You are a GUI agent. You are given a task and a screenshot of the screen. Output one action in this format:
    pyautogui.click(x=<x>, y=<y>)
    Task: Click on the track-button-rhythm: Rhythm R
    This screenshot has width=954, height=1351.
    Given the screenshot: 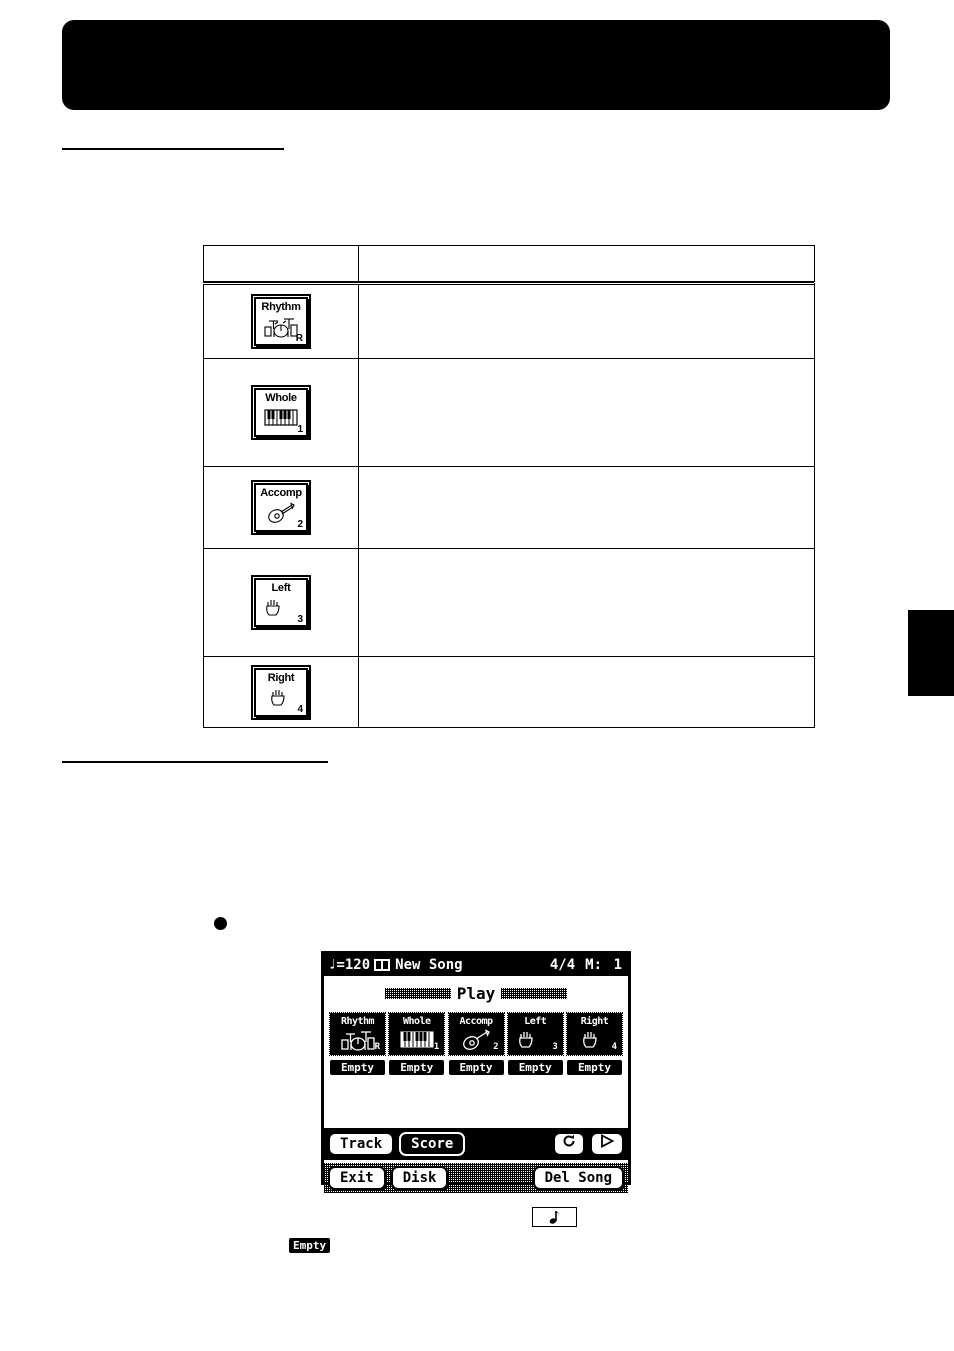 What is the action you would take?
    pyautogui.click(x=281, y=321)
    